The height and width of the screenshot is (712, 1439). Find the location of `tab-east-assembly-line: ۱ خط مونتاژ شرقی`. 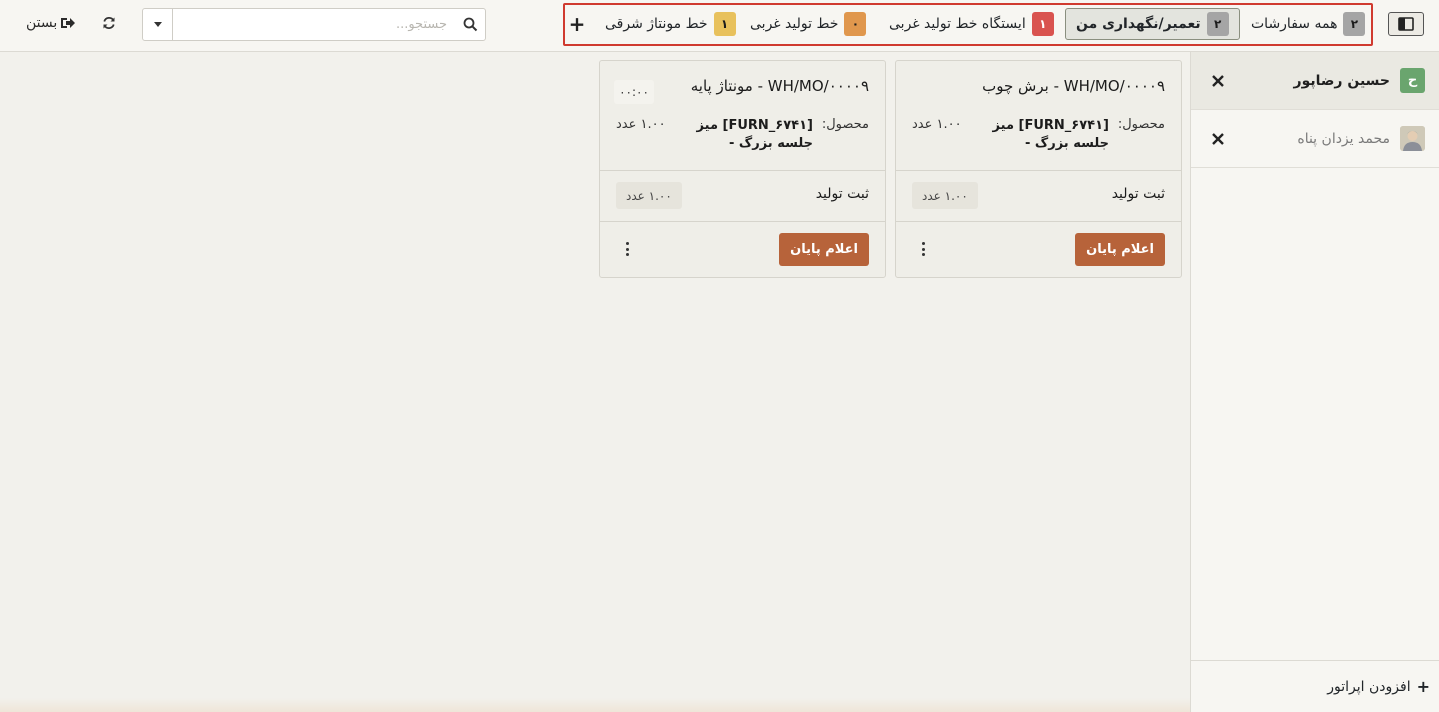

tab-east-assembly-line: ۱ خط مونتاژ شرقی is located at coordinates (670, 23).